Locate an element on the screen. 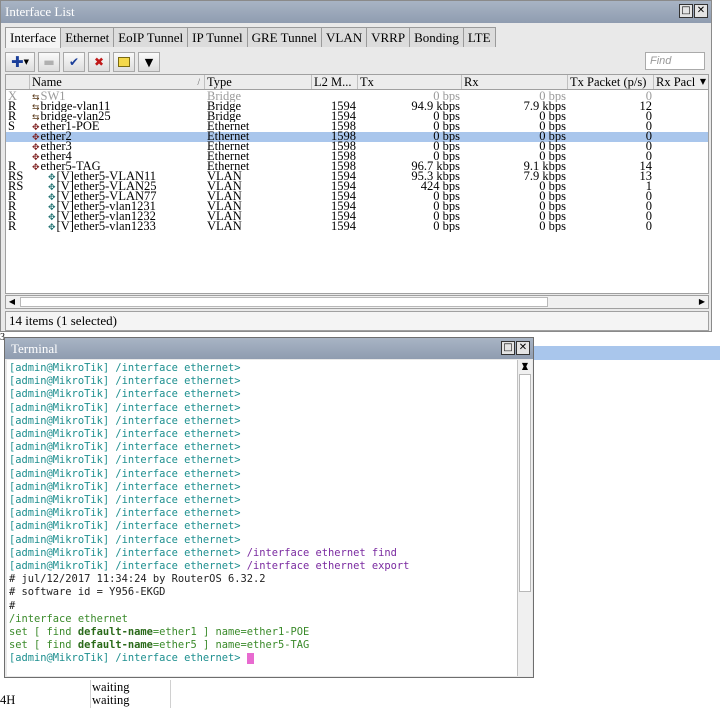  terminal-line: # software id = Y956-EKGD is located at coordinates (87, 592).